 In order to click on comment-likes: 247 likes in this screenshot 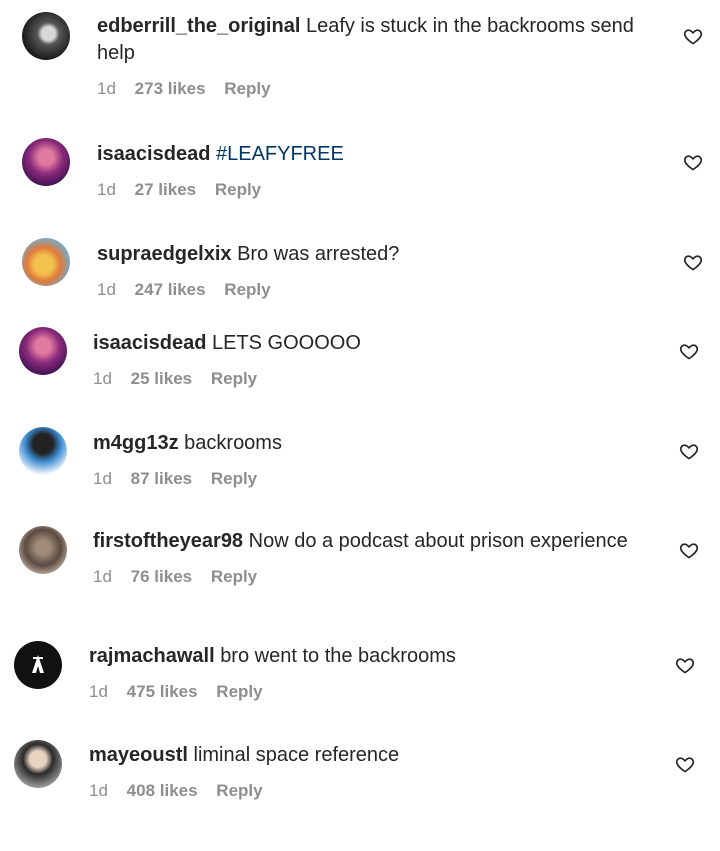, I will do `click(170, 289)`.